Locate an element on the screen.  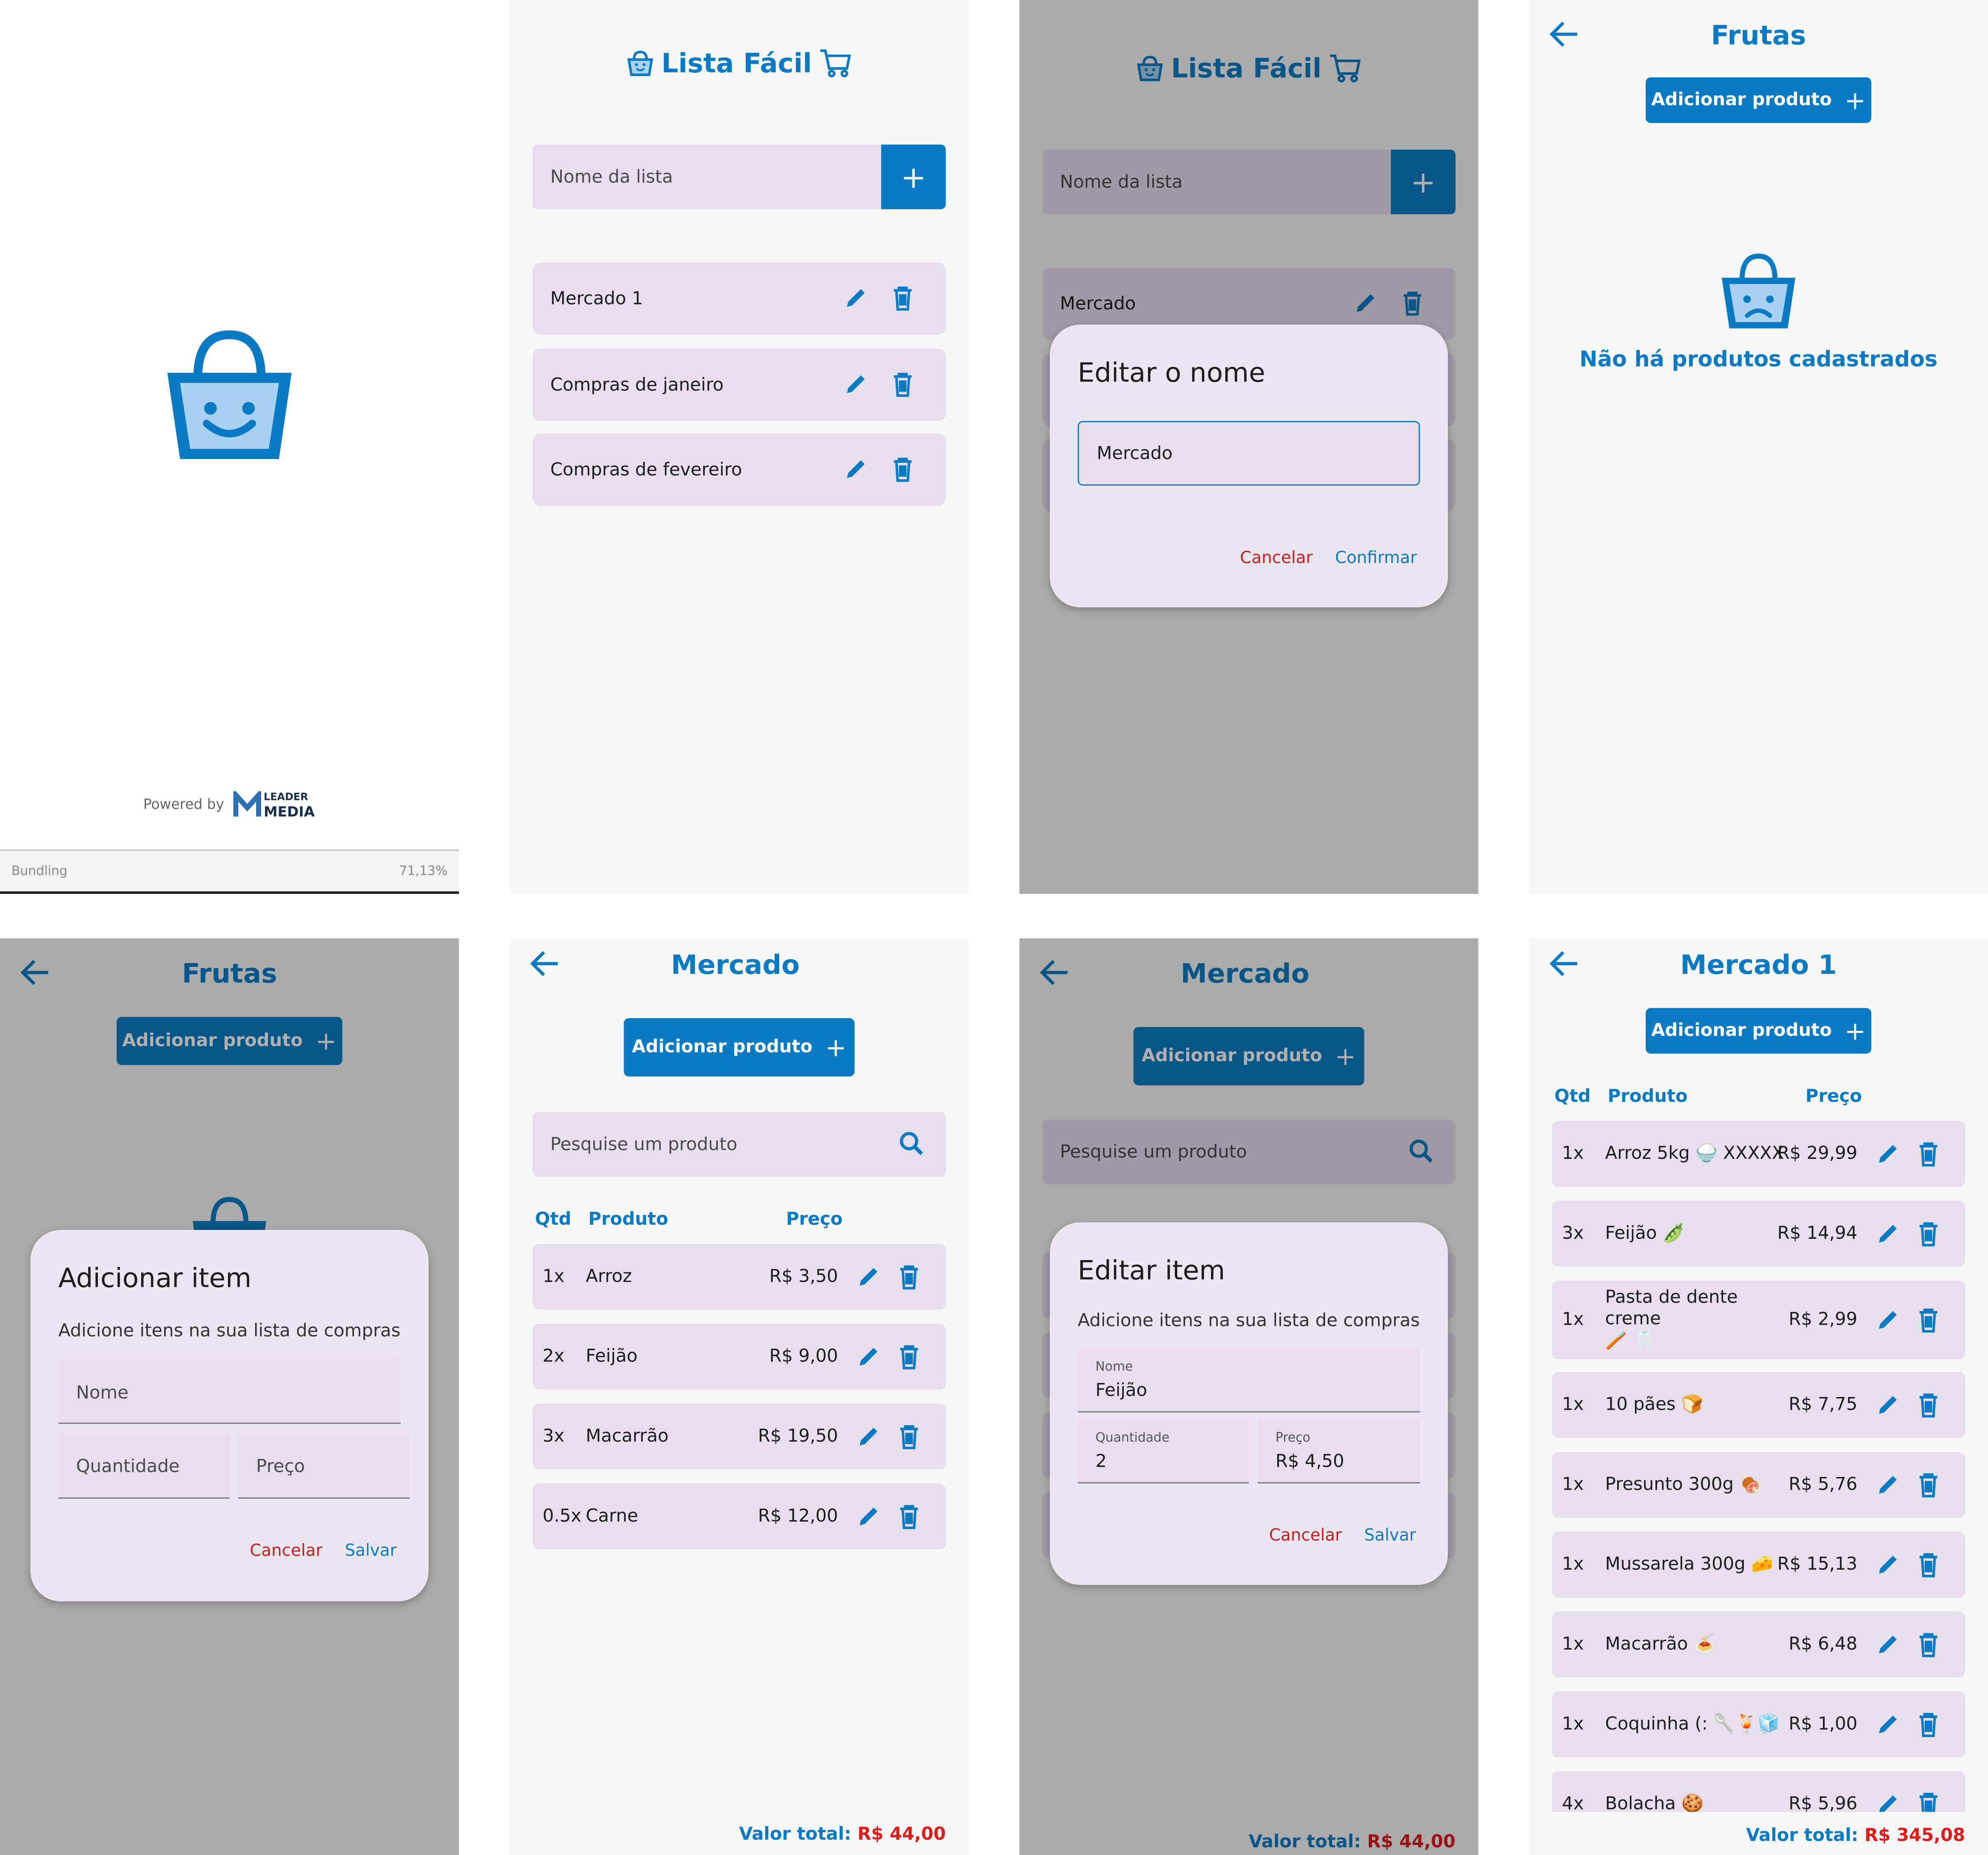
item-price: R$ 15,13 is located at coordinates (1817, 1564).